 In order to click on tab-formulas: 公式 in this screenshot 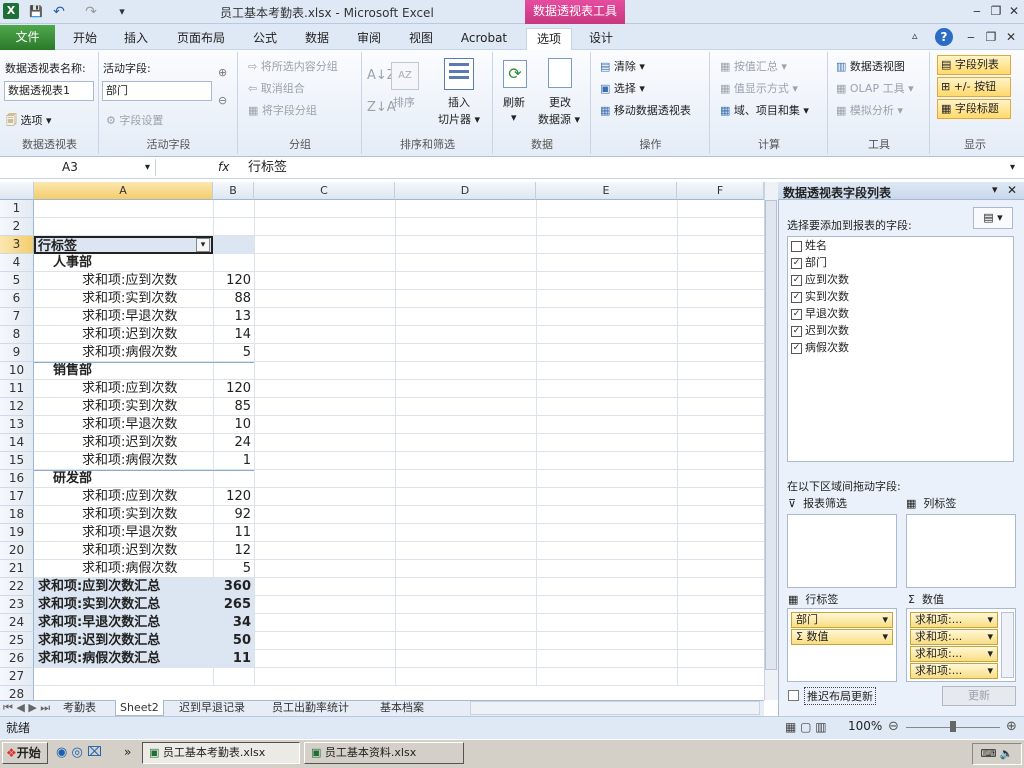, I will do `click(265, 39)`.